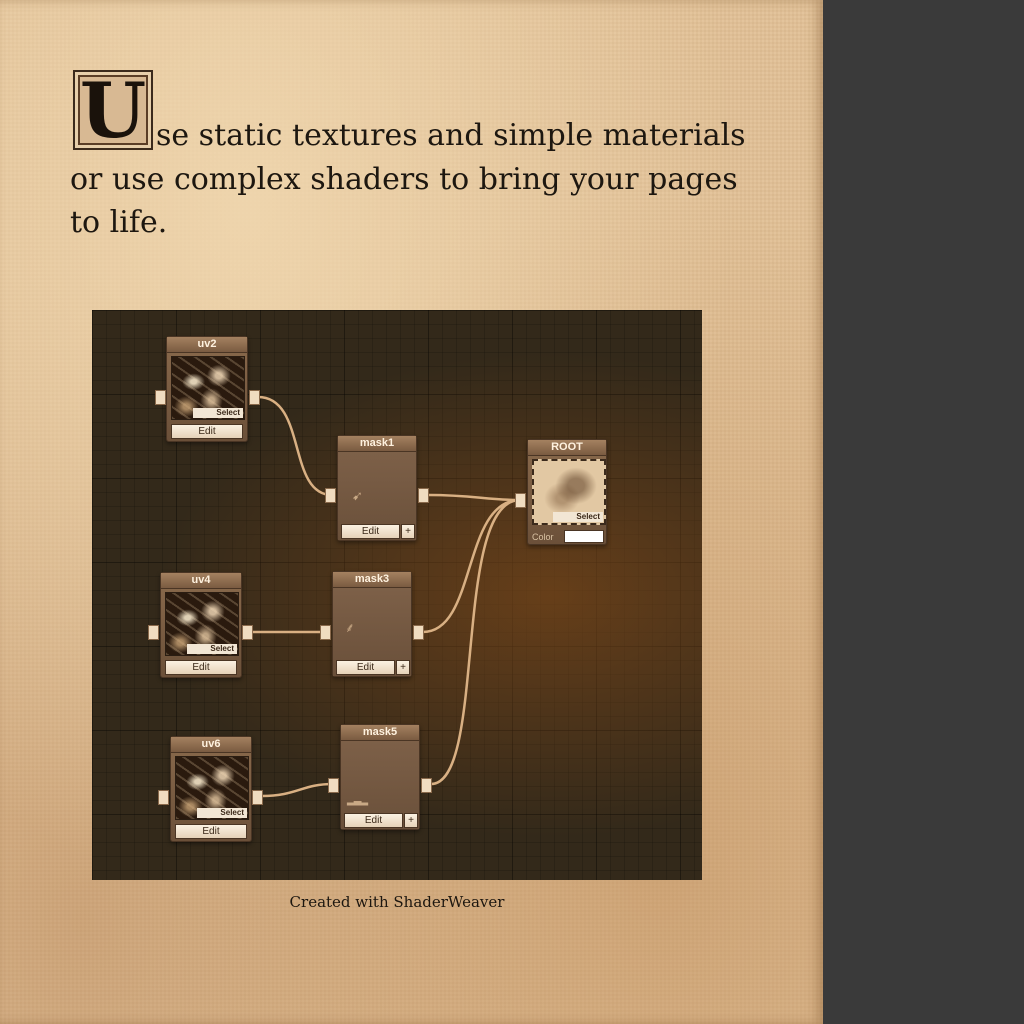 This screenshot has width=1024, height=1024. I want to click on port-mask1-out, so click(423, 495).